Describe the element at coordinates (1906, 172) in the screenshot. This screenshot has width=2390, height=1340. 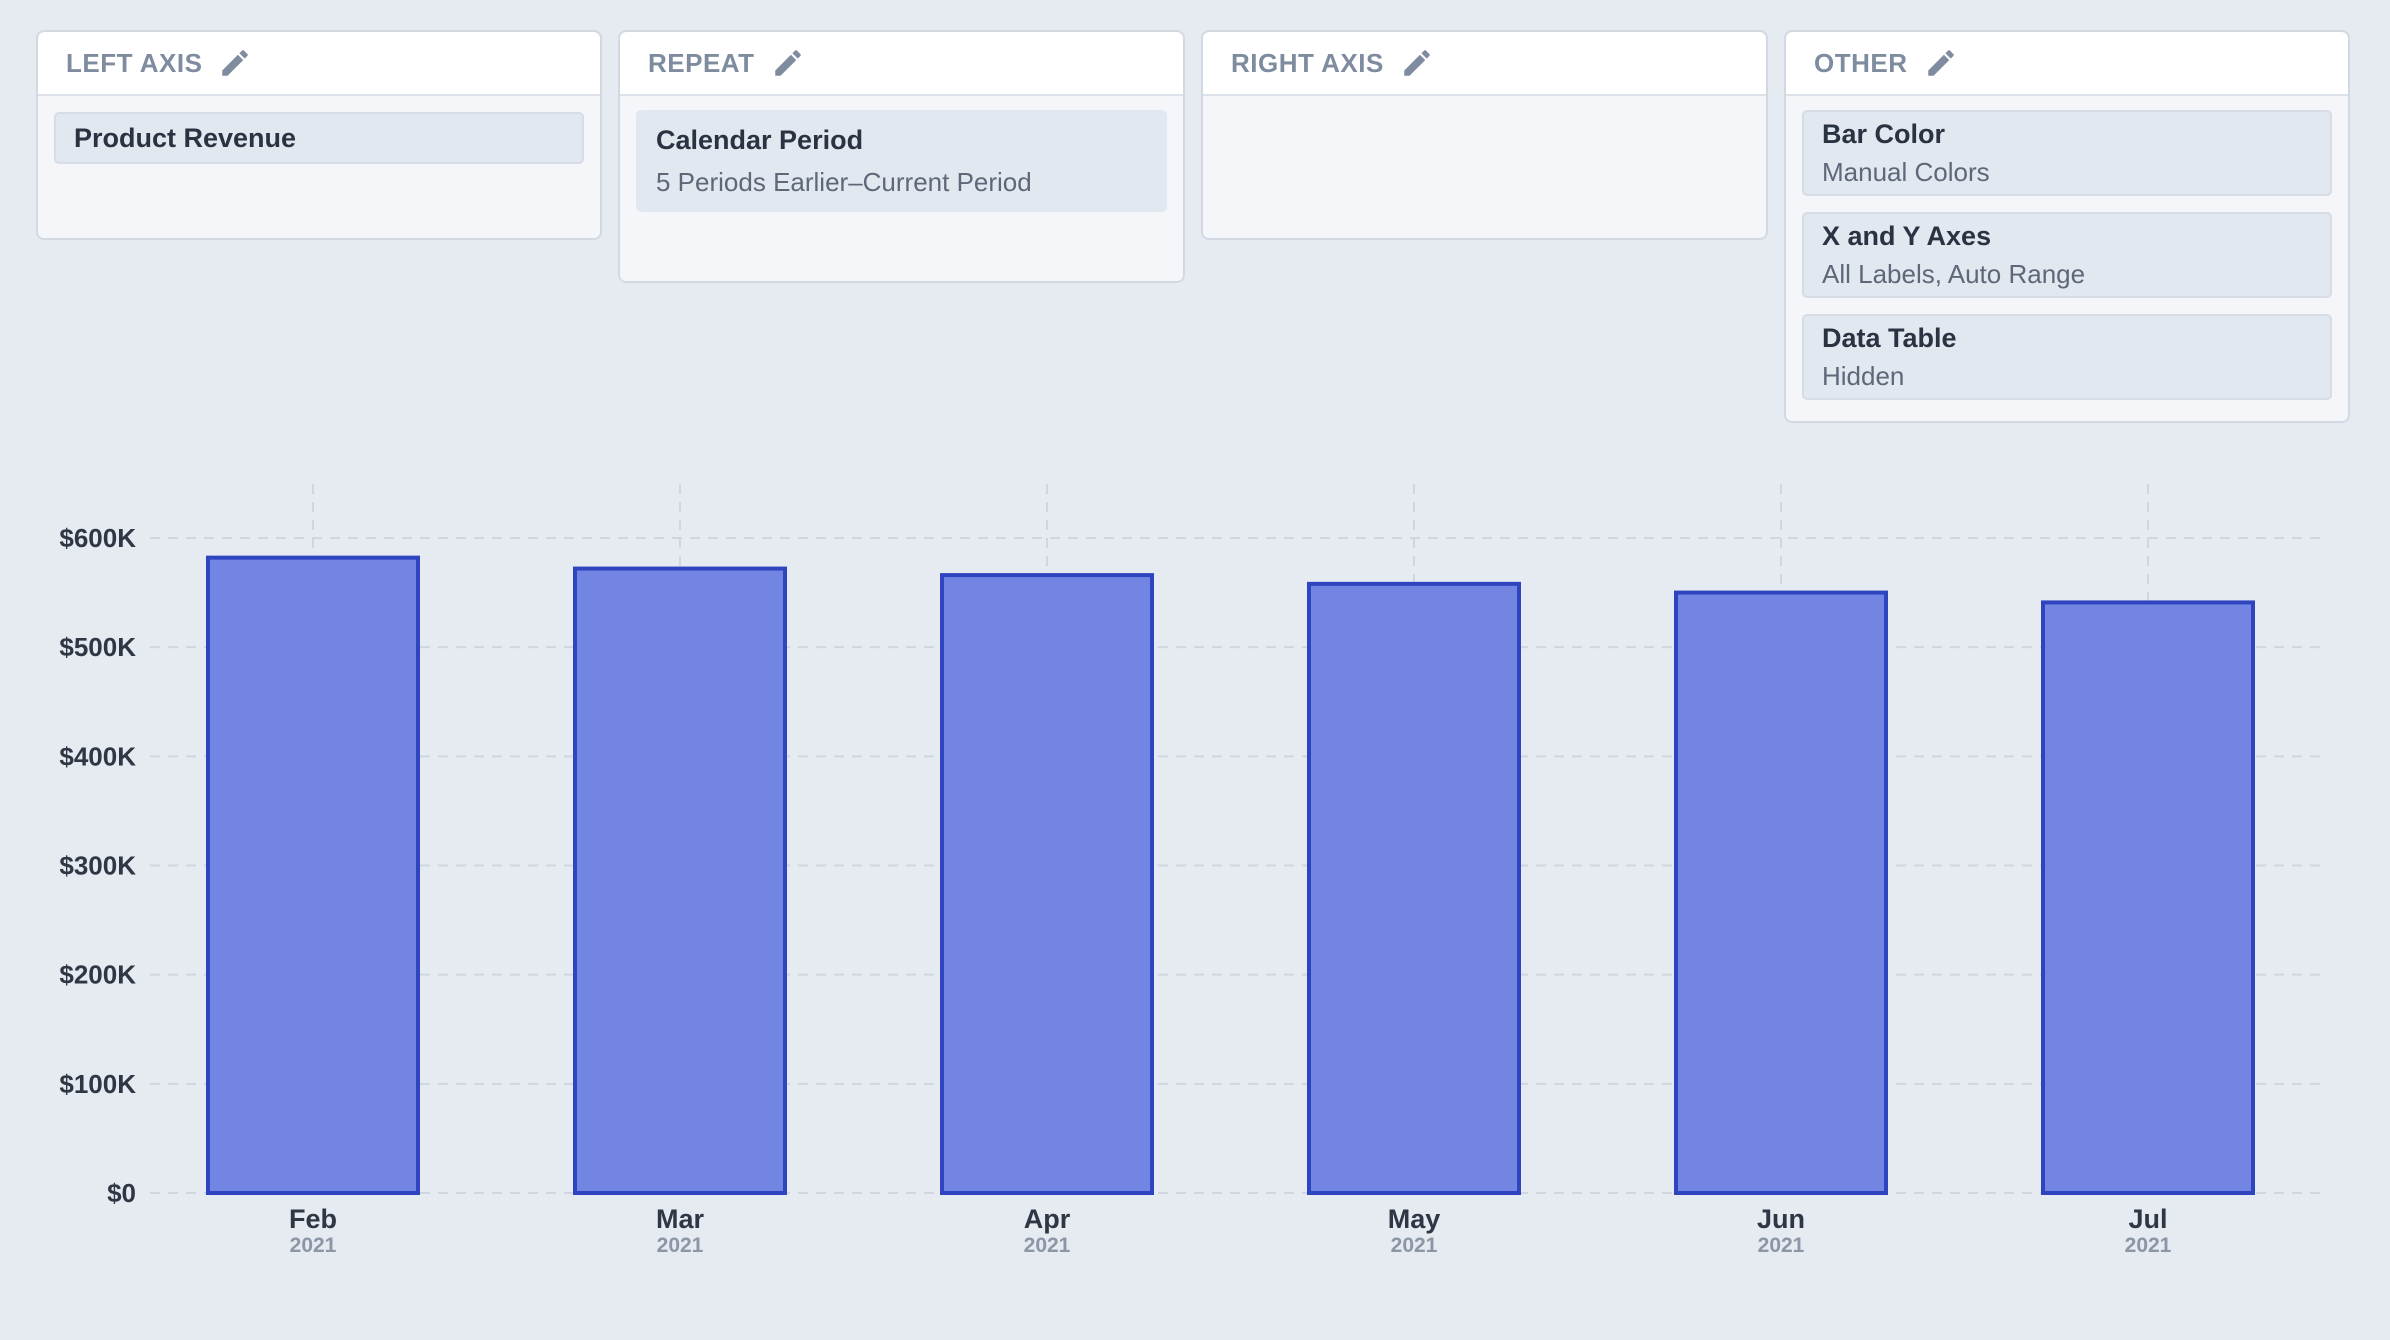
I see `other-item-subtitle: Manual Colors` at that location.